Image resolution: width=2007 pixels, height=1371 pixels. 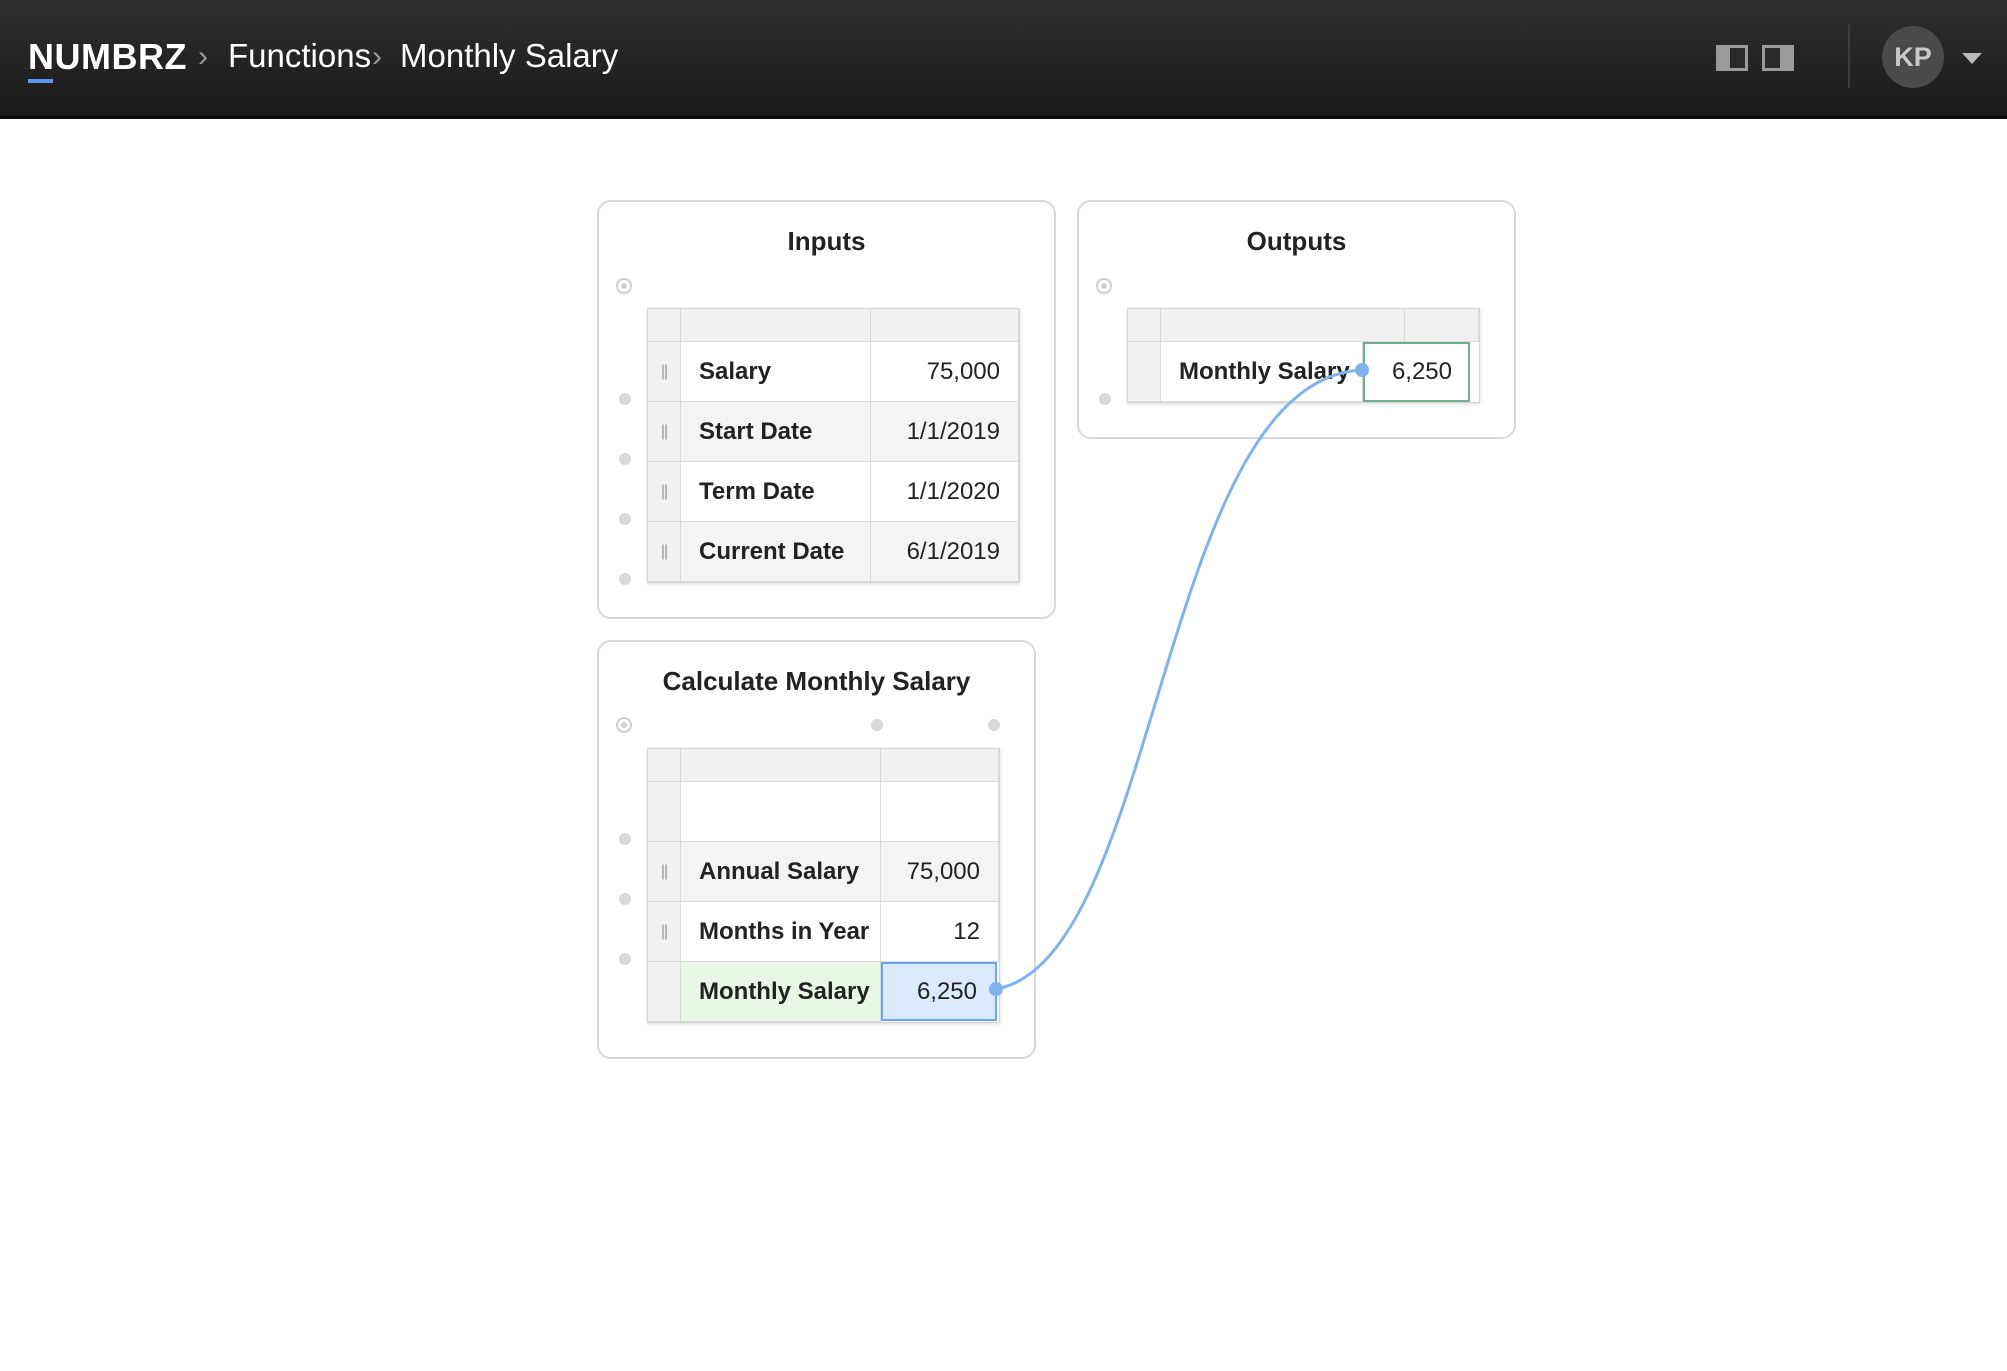 I want to click on app-logo: NUMBRZ, so click(x=107, y=57).